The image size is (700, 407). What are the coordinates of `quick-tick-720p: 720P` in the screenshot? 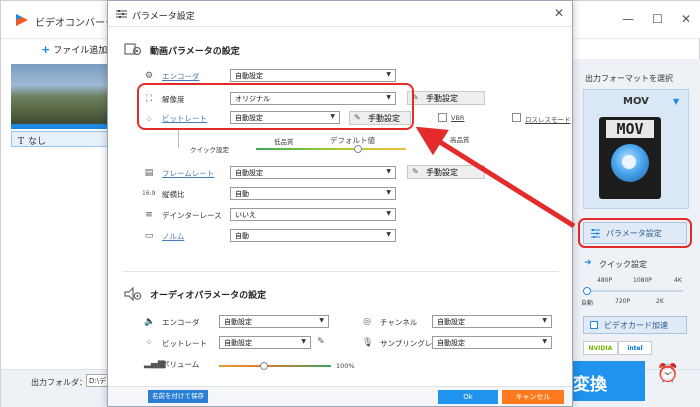 It's located at (623, 301).